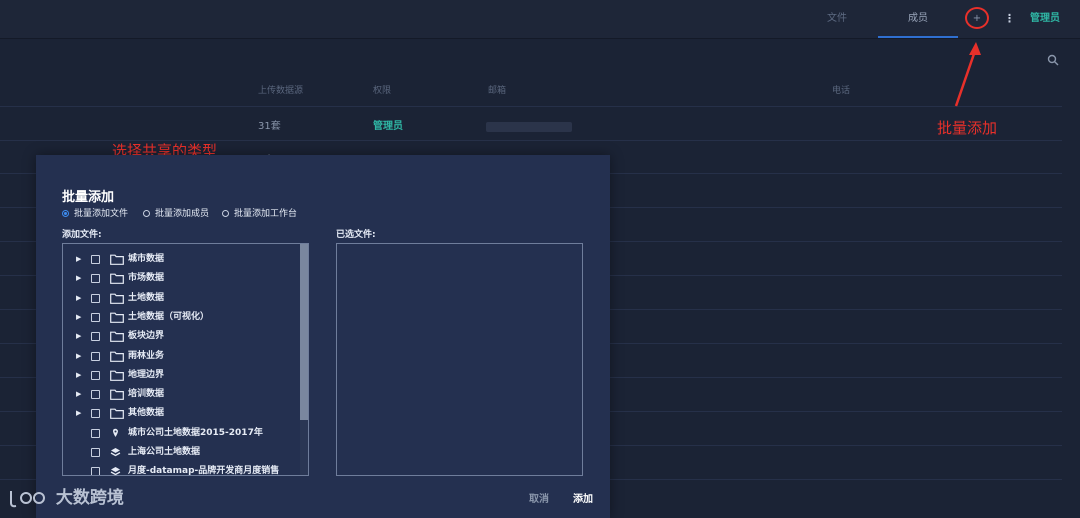  I want to click on radio-selected-icon, so click(65, 213).